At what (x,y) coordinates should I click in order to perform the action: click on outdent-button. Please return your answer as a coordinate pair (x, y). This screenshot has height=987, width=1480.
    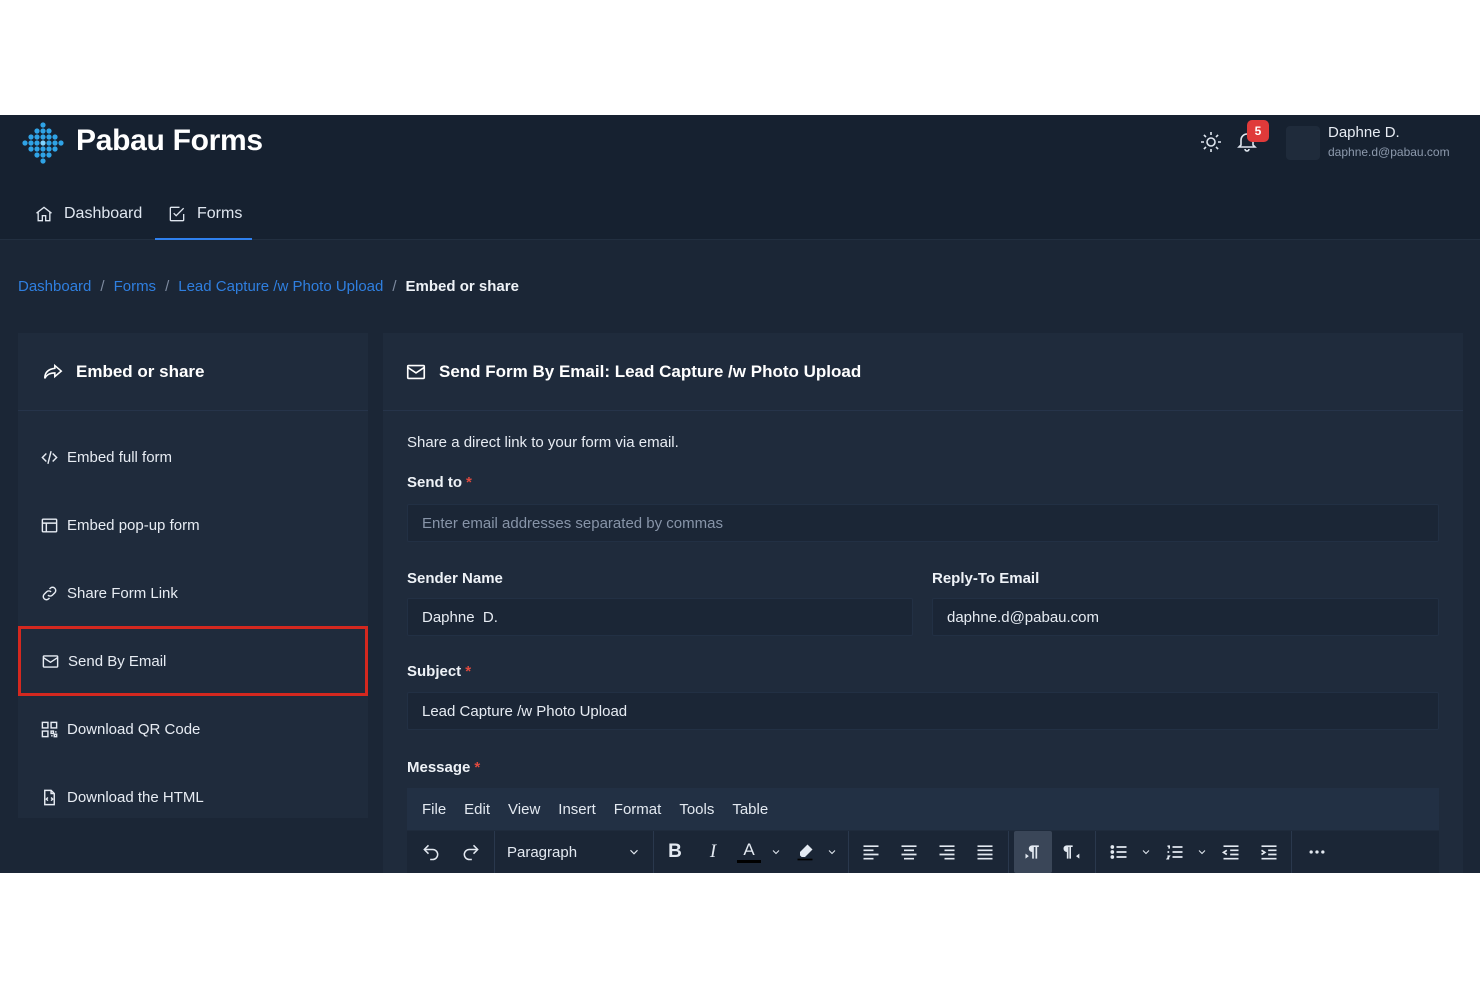
    Looking at the image, I should click on (1231, 852).